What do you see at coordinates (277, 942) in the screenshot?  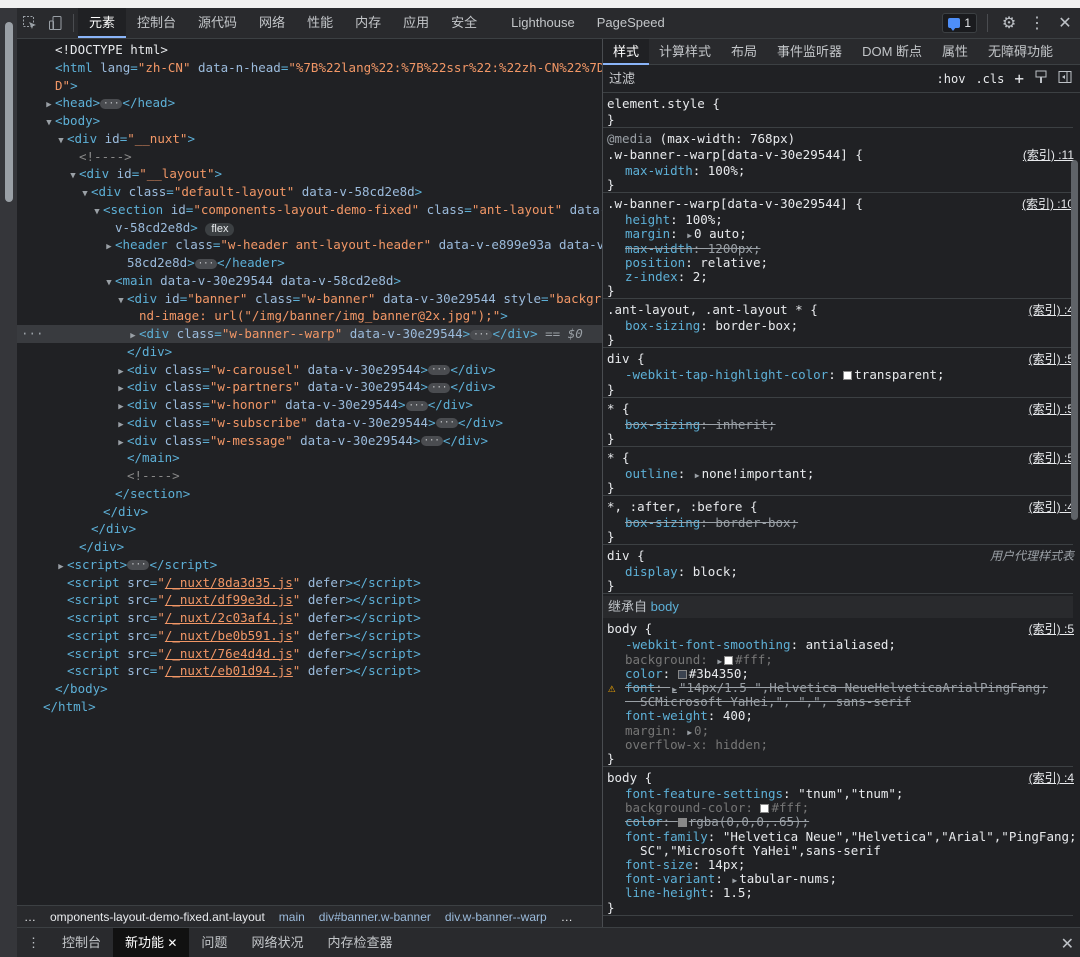 I see `drawer-tab-3: 网络状况` at bounding box center [277, 942].